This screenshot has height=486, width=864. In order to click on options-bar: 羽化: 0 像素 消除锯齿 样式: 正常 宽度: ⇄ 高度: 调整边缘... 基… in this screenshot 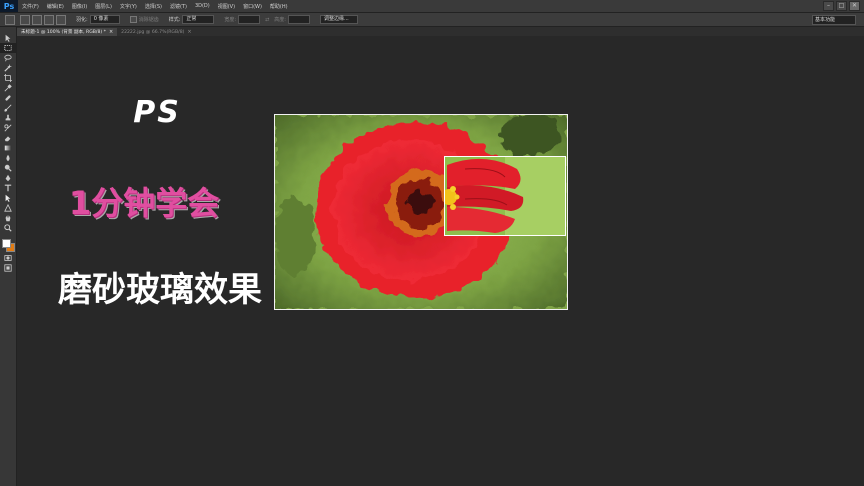, I will do `click(432, 20)`.